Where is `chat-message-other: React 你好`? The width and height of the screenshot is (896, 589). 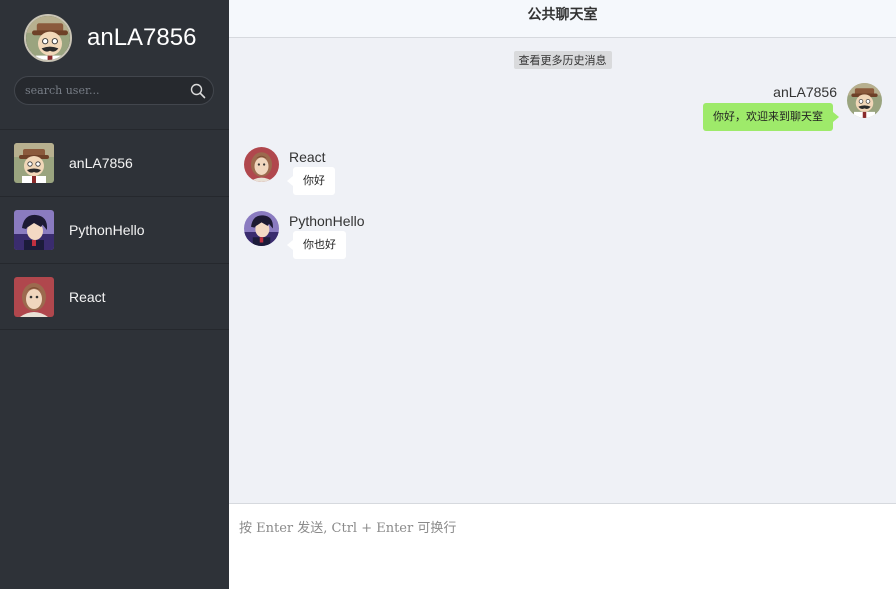 chat-message-other: React 你好 is located at coordinates (562, 172).